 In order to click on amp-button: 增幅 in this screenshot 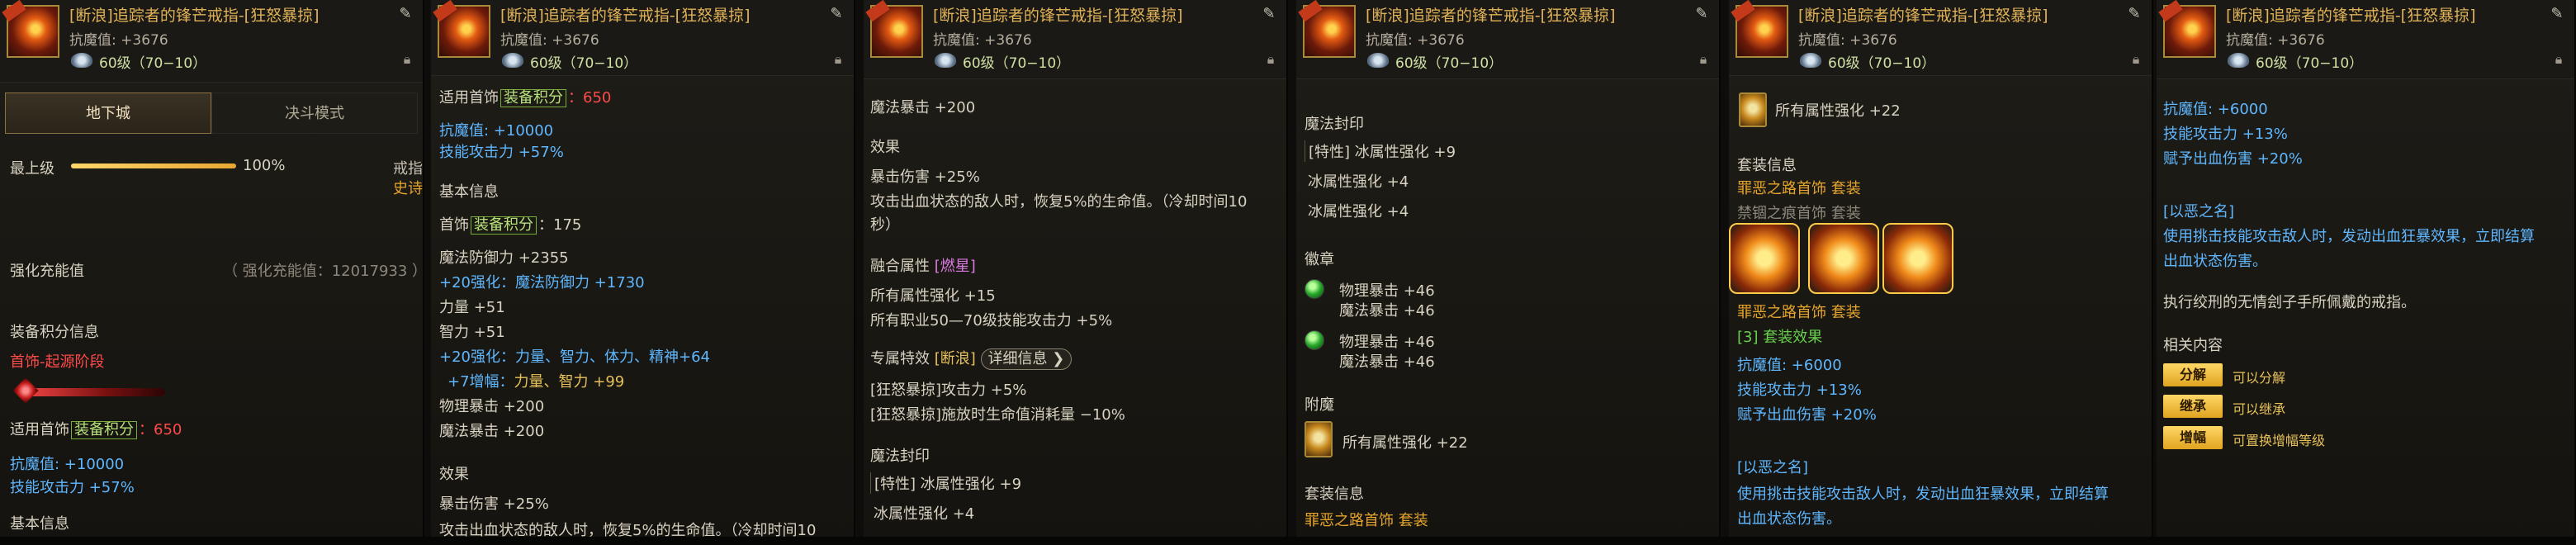, I will do `click(2193, 438)`.